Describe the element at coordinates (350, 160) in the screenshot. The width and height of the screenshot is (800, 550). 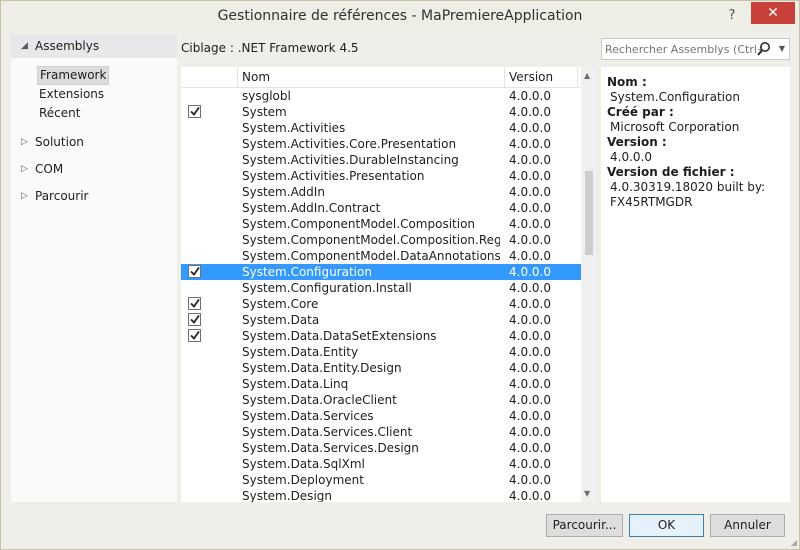
I see `assembly-name: System.Activities.DurableInstancing` at that location.